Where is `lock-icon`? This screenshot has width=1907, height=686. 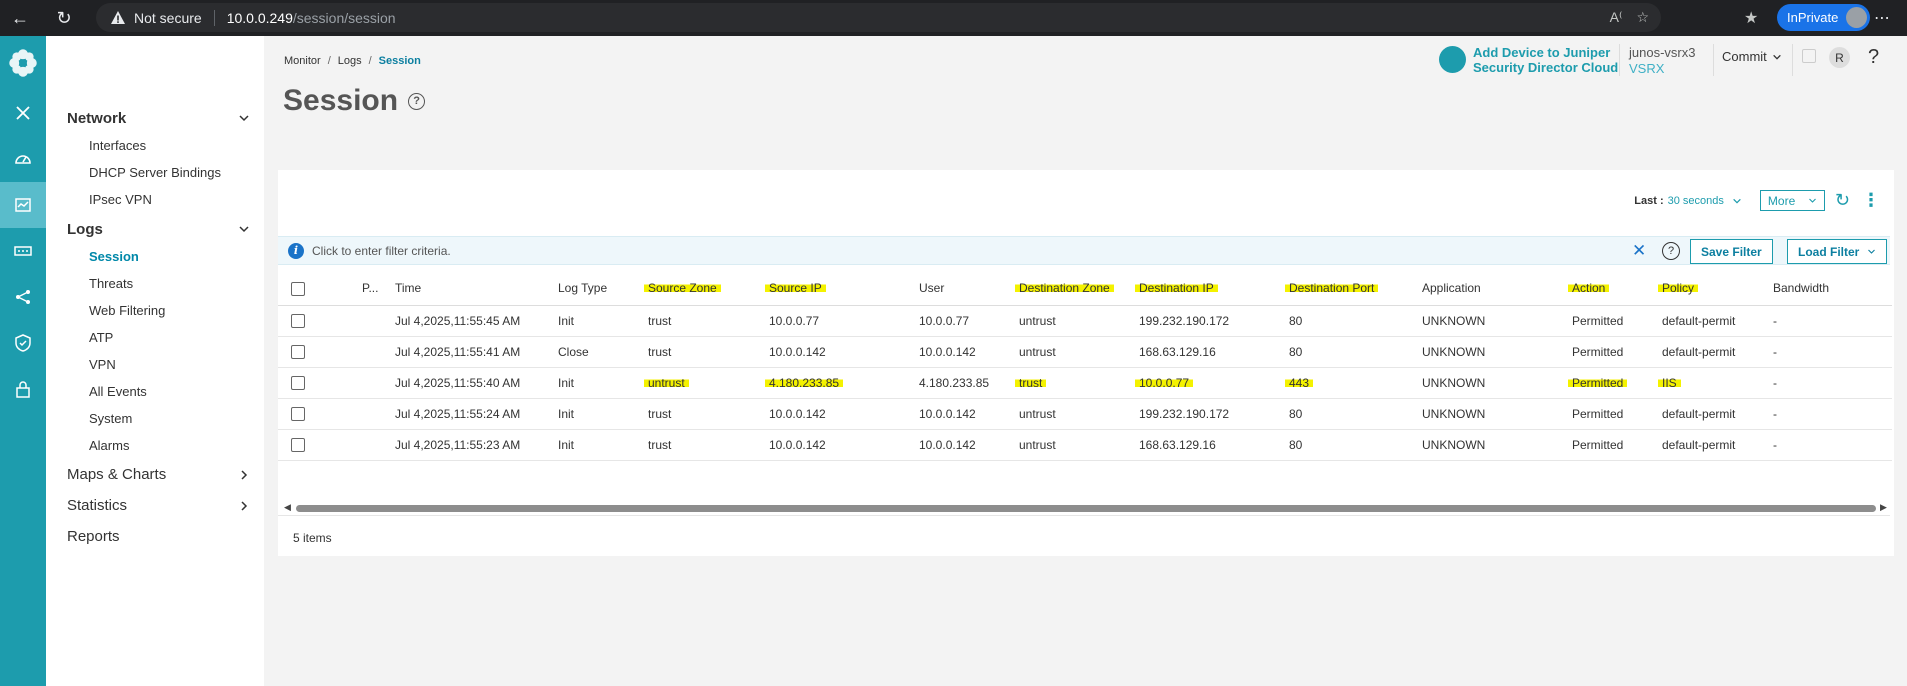 lock-icon is located at coordinates (23, 389).